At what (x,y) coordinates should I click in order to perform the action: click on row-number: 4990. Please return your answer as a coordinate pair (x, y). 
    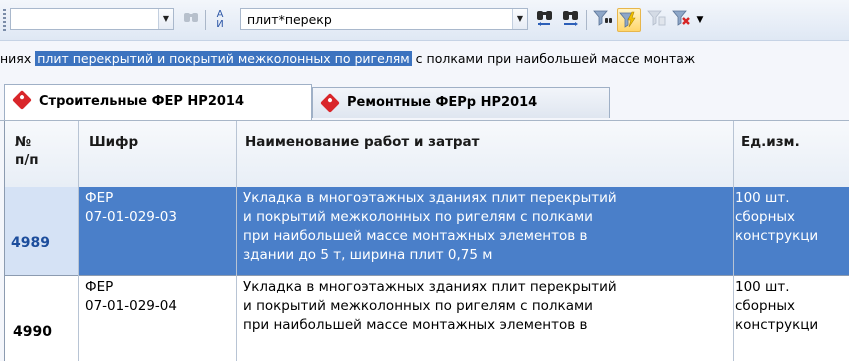
    Looking at the image, I should click on (32, 332).